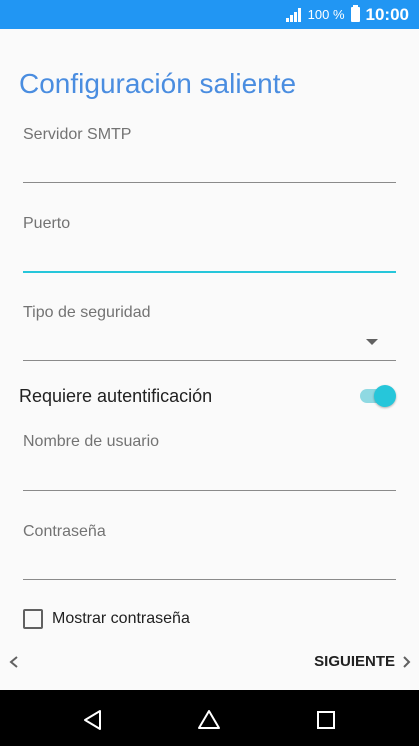 This screenshot has width=419, height=746. I want to click on battery-percent: 100 %, so click(326, 14).